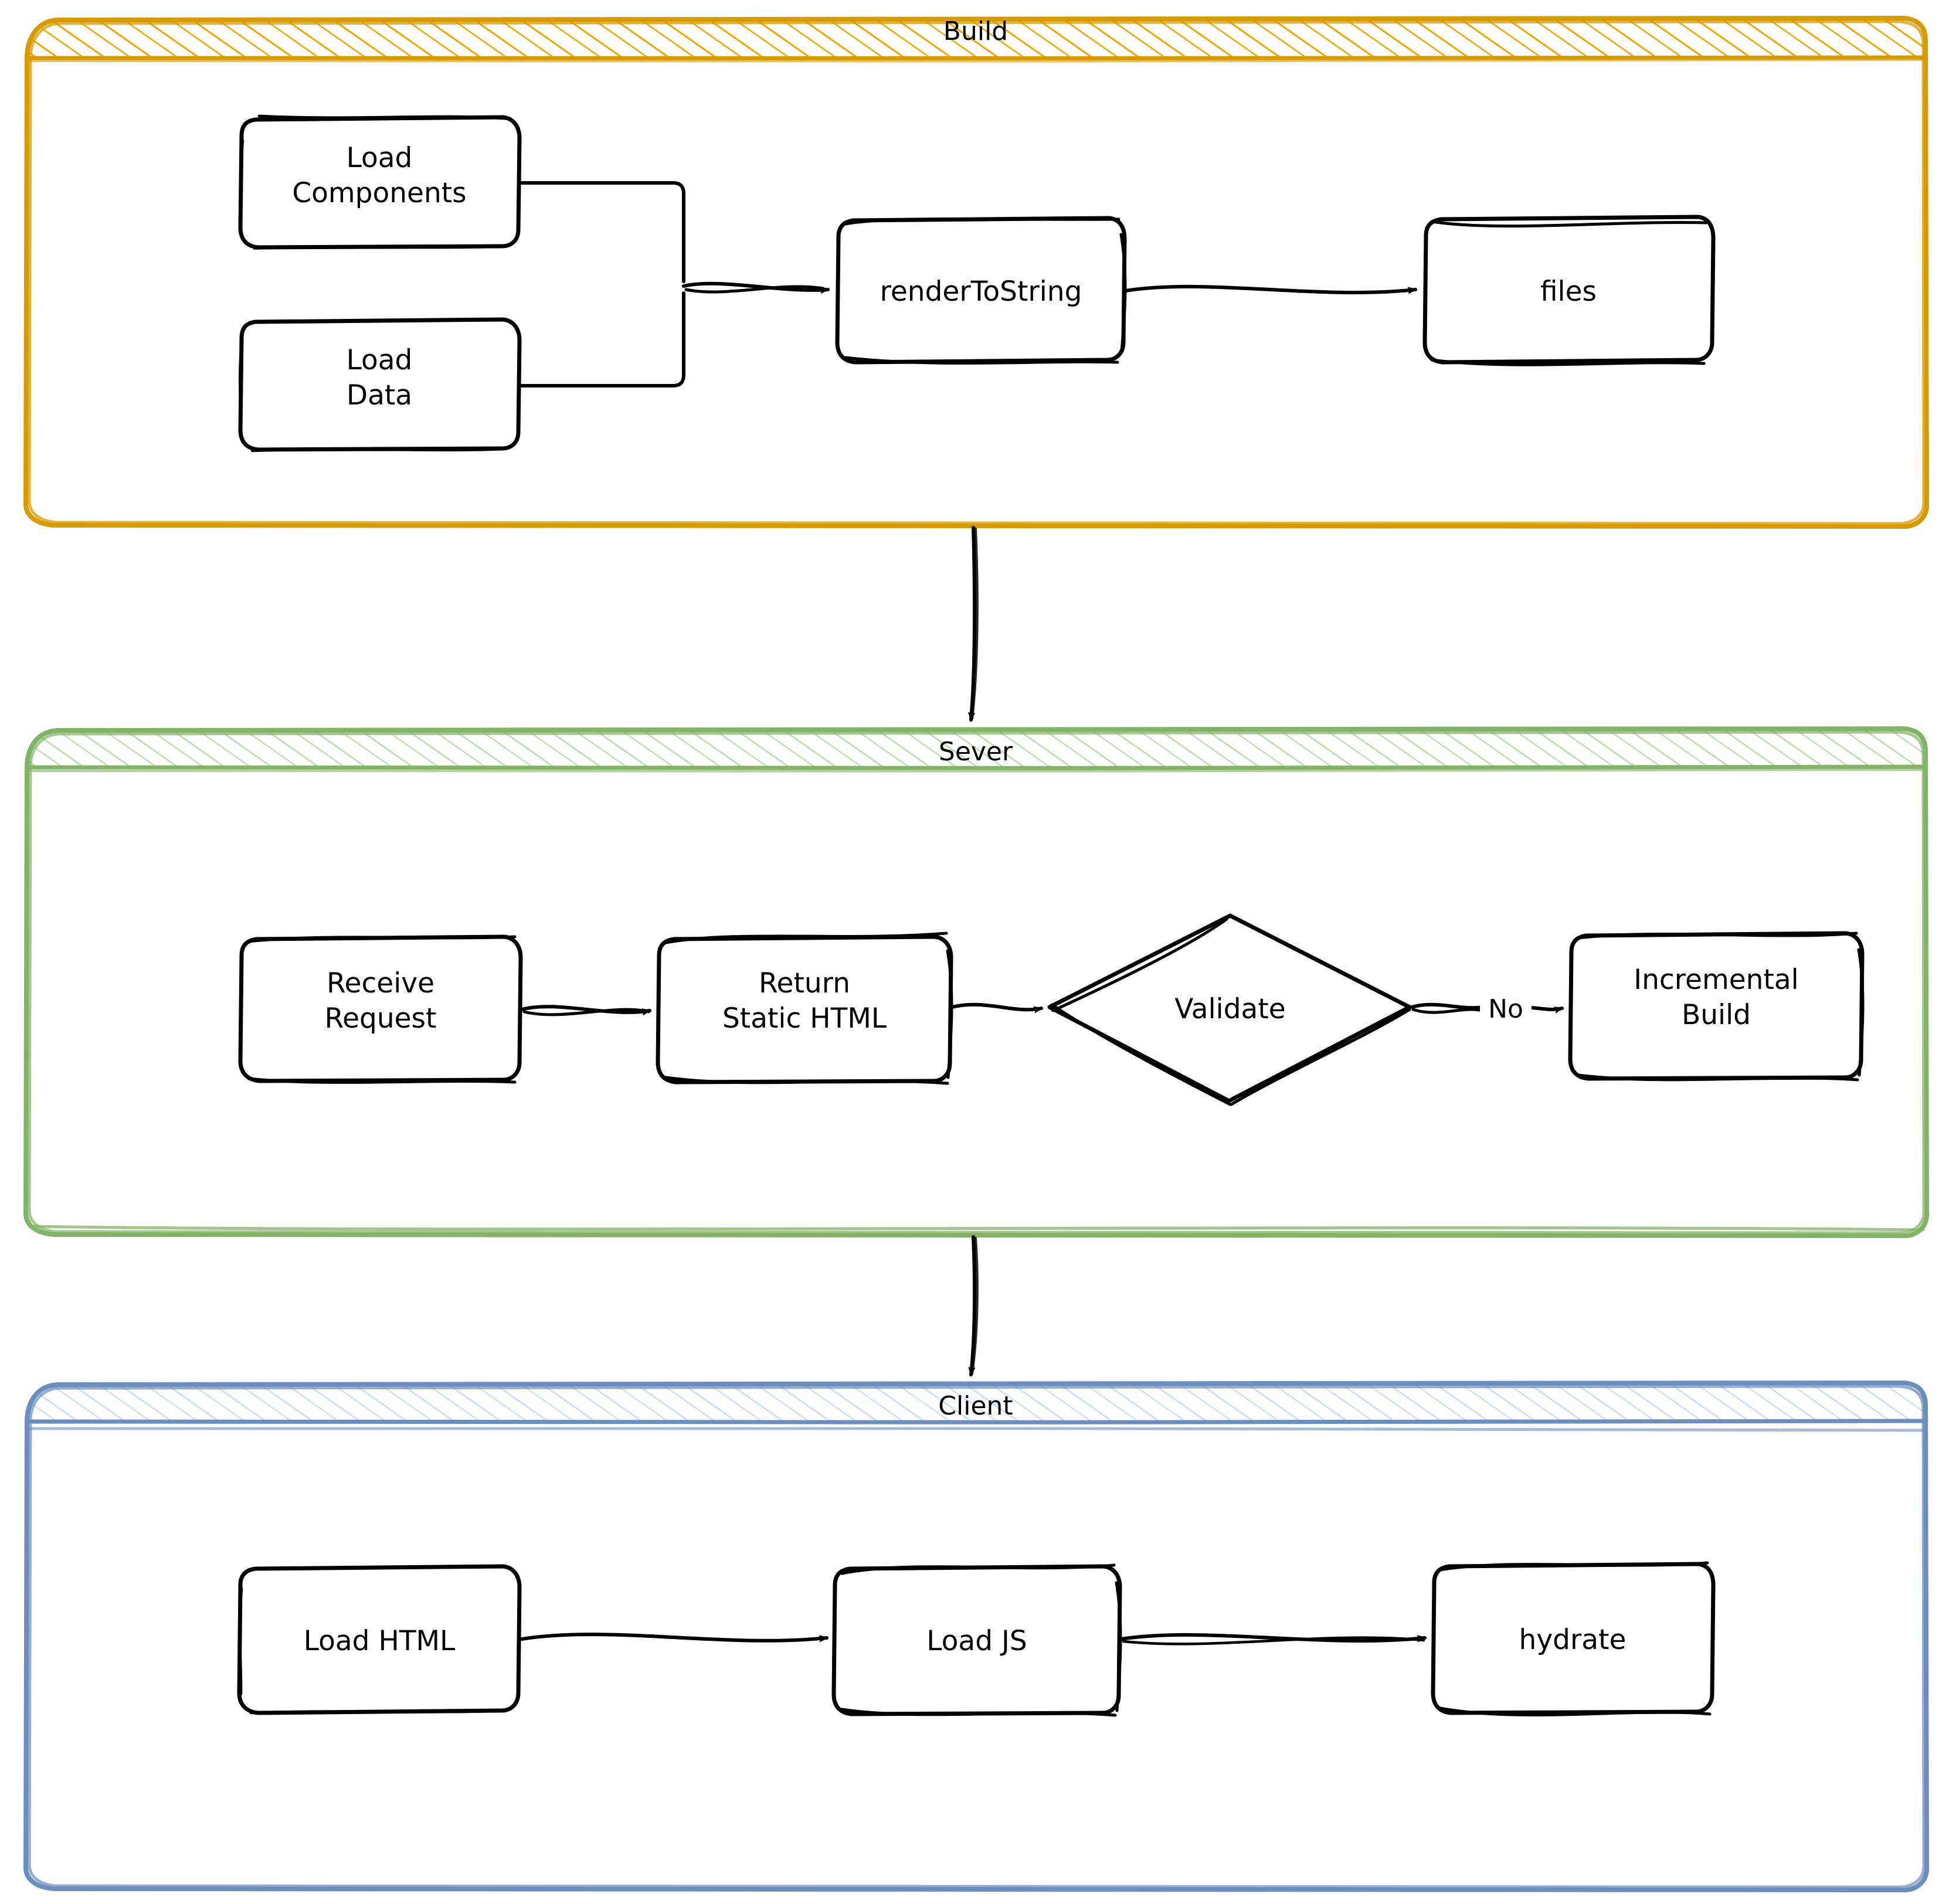 This screenshot has height=1904, width=1949. I want to click on edge-load-components-to-render, so click(601, 232).